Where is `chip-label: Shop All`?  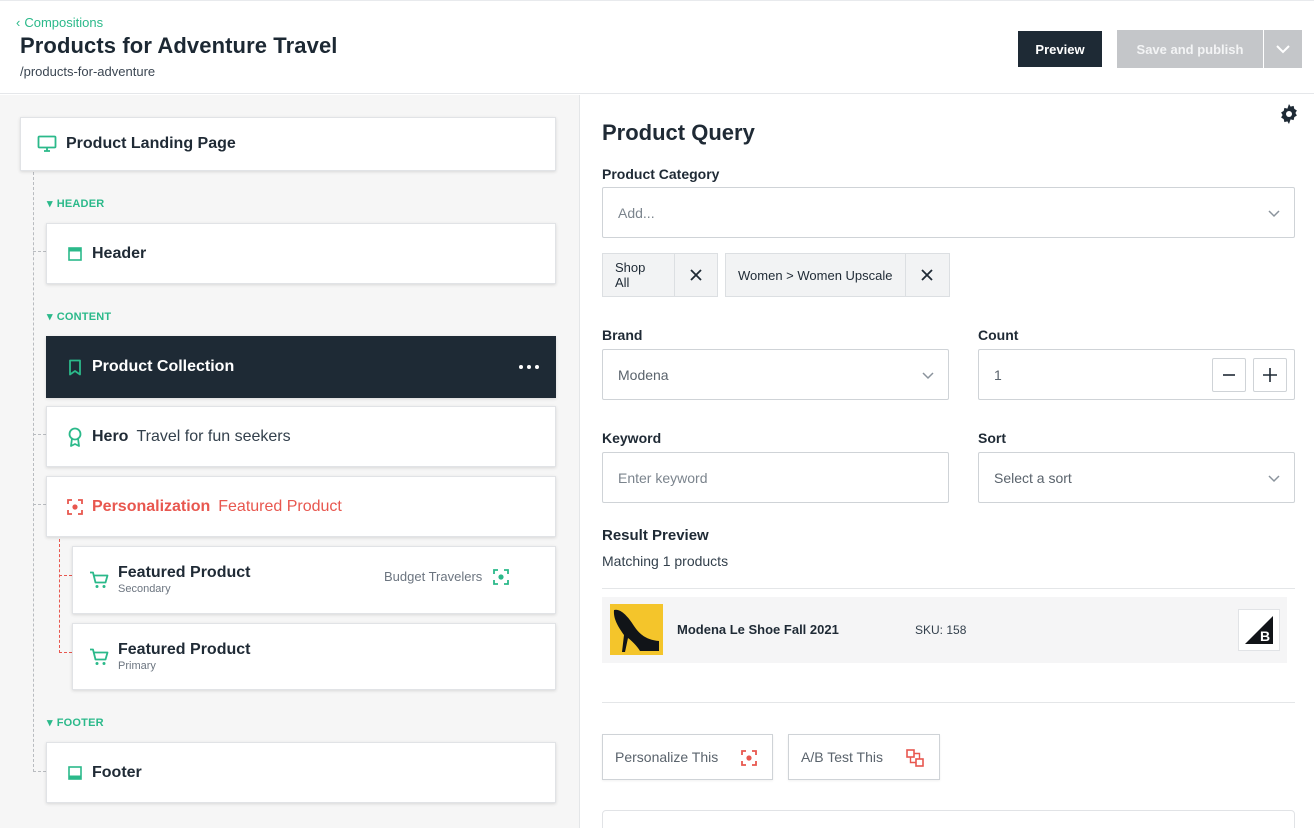
chip-label: Shop All is located at coordinates (639, 275).